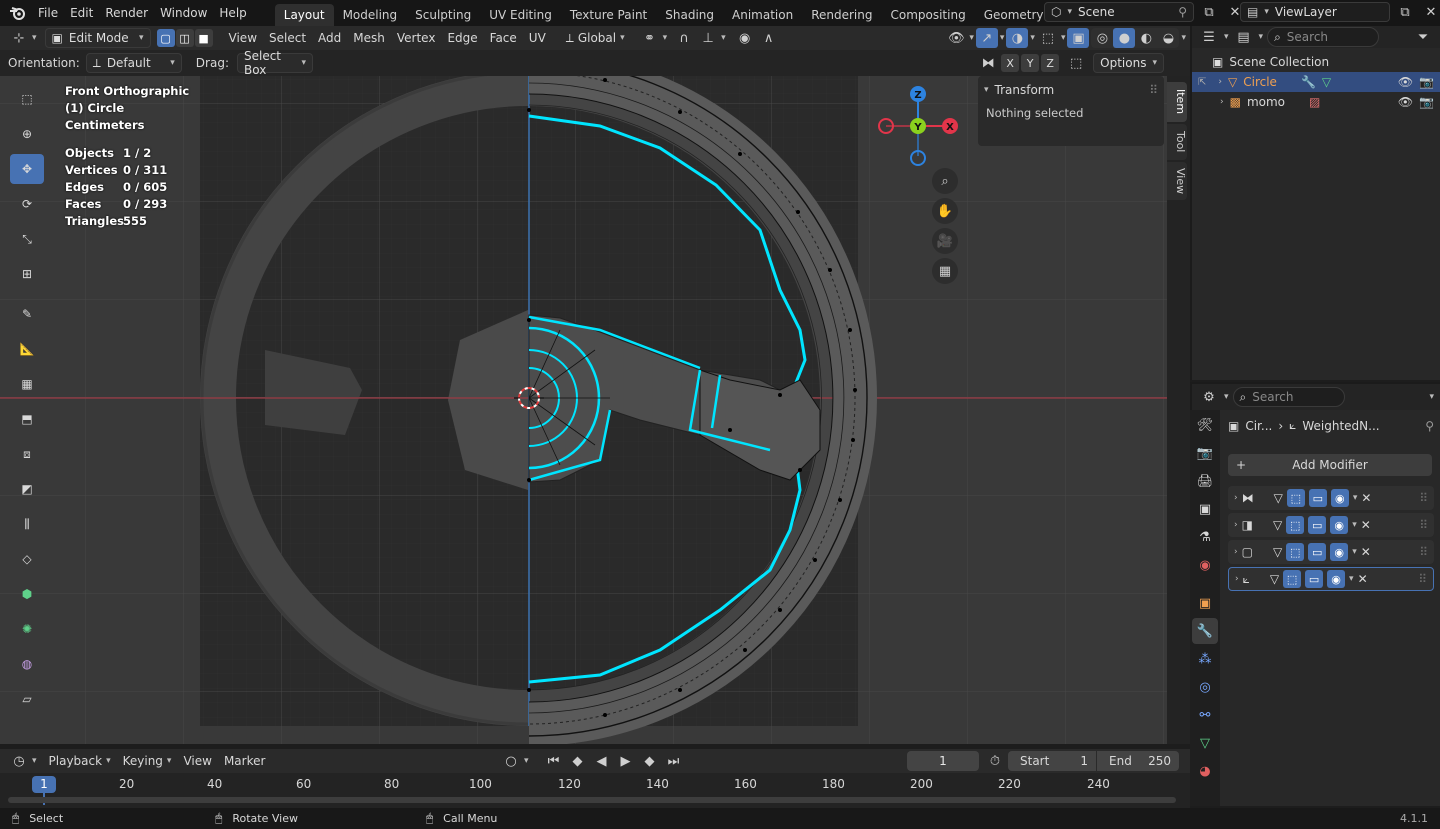 The image size is (1440, 829). What do you see at coordinates (1331, 552) in the screenshot?
I see `modifier-subdivision: › ▢ ▽ ⬚ ▭ ◉ ▾ ✕ ⠿` at bounding box center [1331, 552].